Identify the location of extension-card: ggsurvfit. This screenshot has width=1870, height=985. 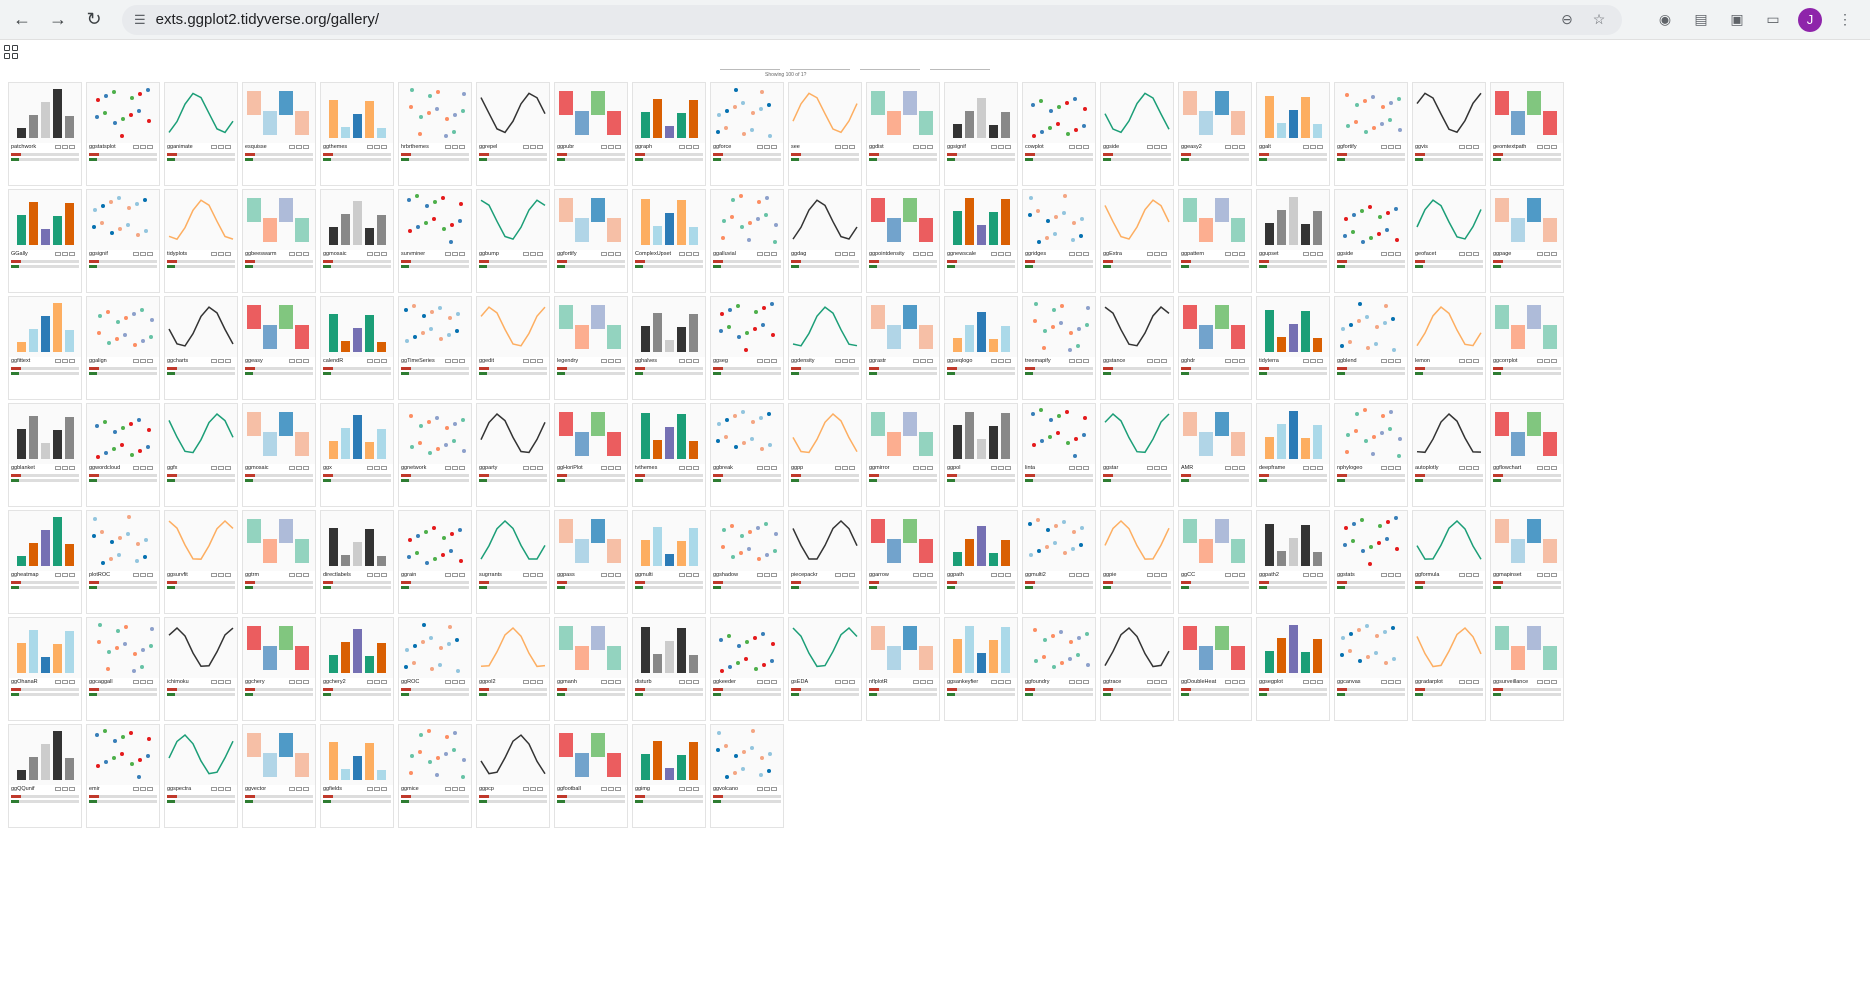
(201, 562).